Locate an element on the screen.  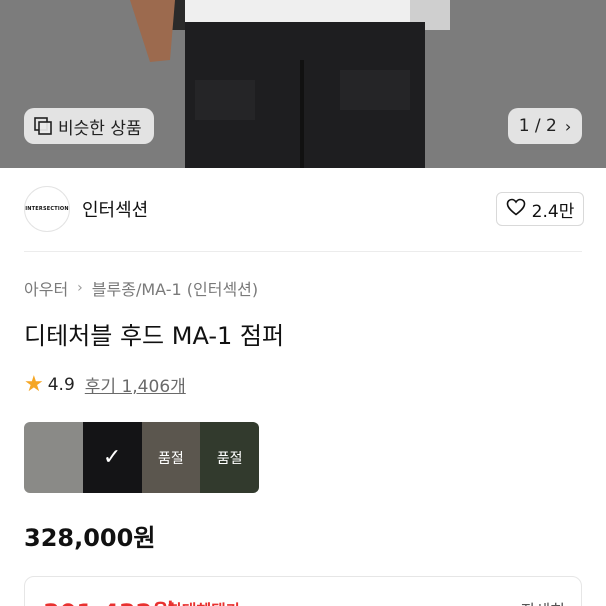
breadcrumb-category: 아우터 is located at coordinates (46, 288).